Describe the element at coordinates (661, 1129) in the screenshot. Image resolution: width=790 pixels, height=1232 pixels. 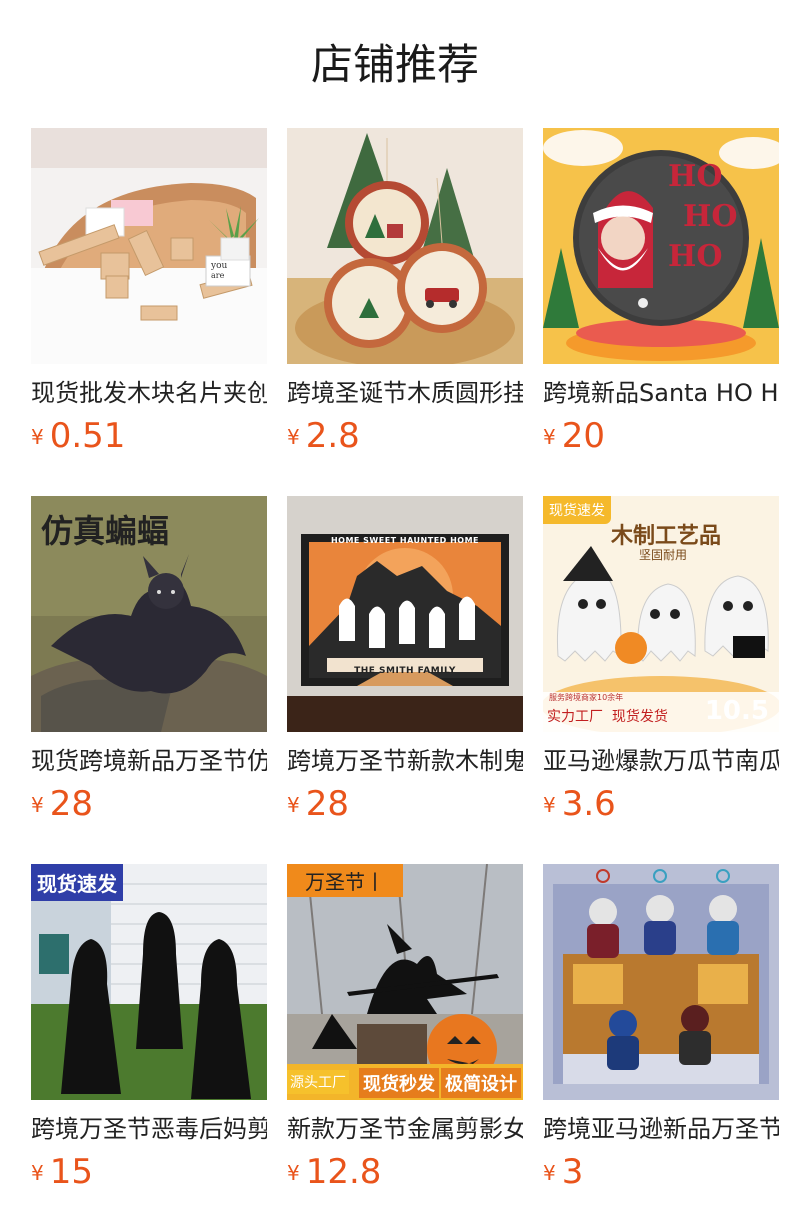
I see `product-name: 跨境亚马逊新品万圣节亚克力挂件` at that location.